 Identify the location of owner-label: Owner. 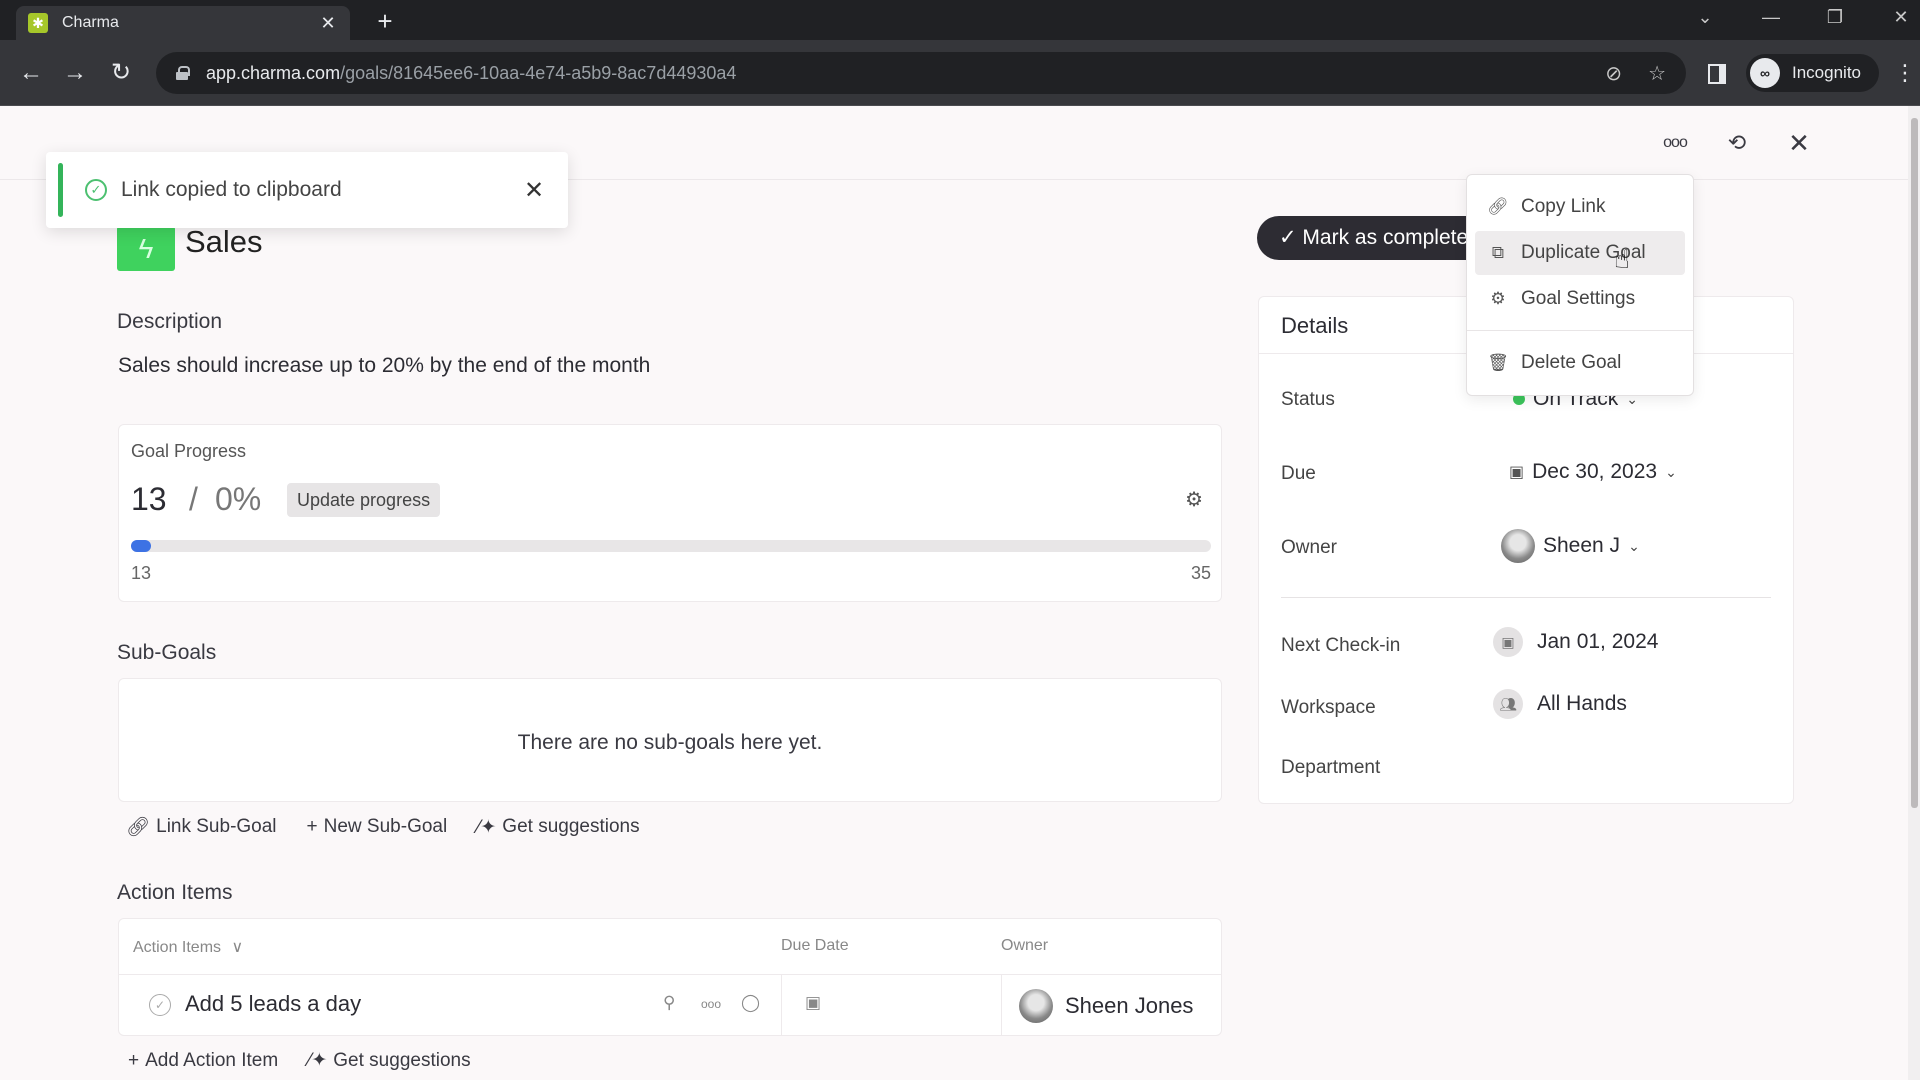
(1309, 547).